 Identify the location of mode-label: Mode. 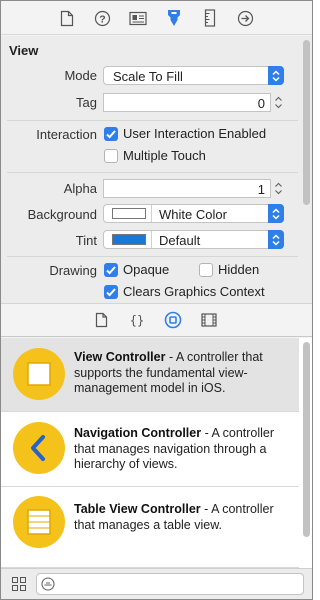
(80, 75).